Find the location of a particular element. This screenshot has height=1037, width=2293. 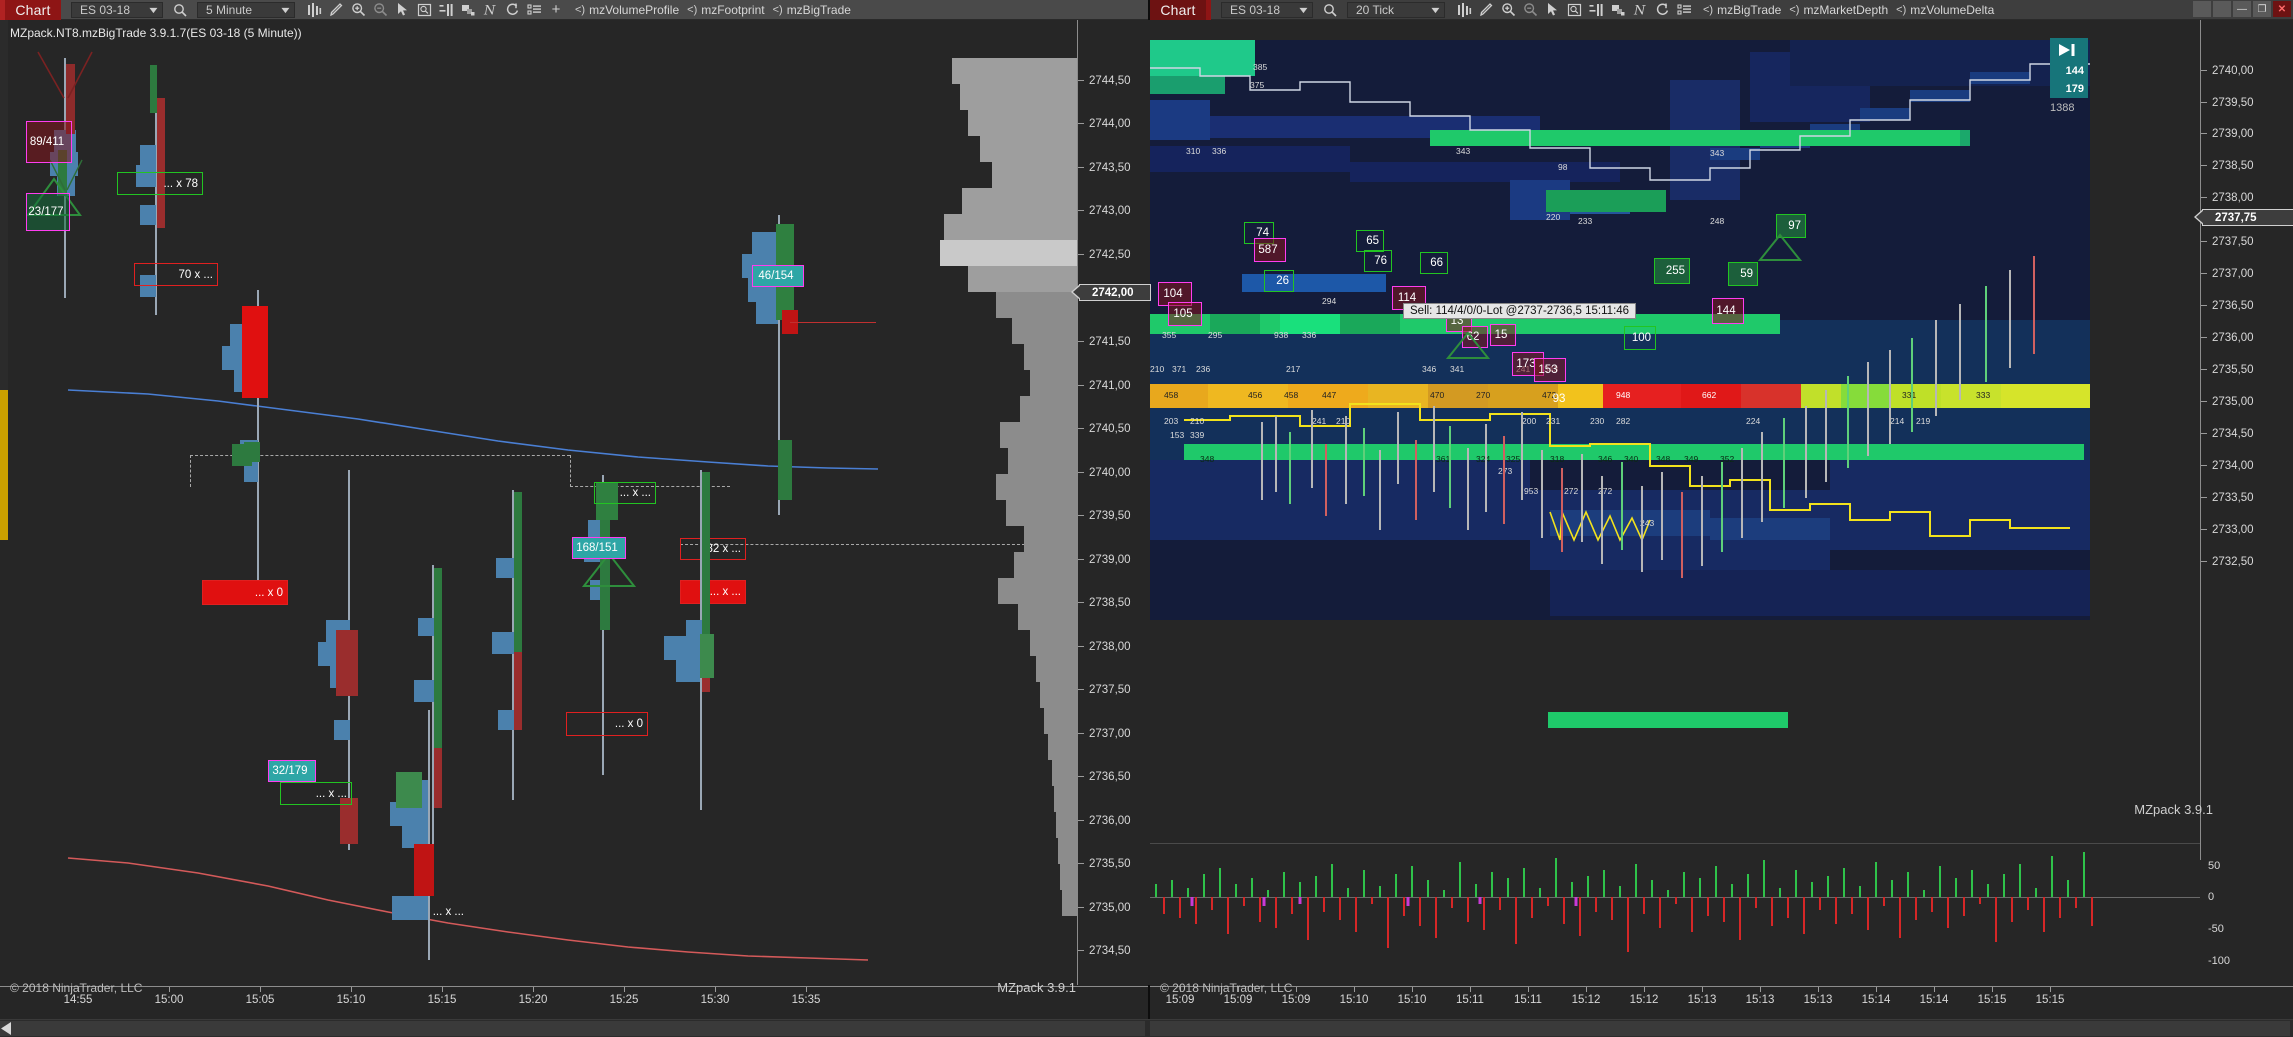

instrument-selector-right: ES 03-18 ▼ is located at coordinates (1267, 9).